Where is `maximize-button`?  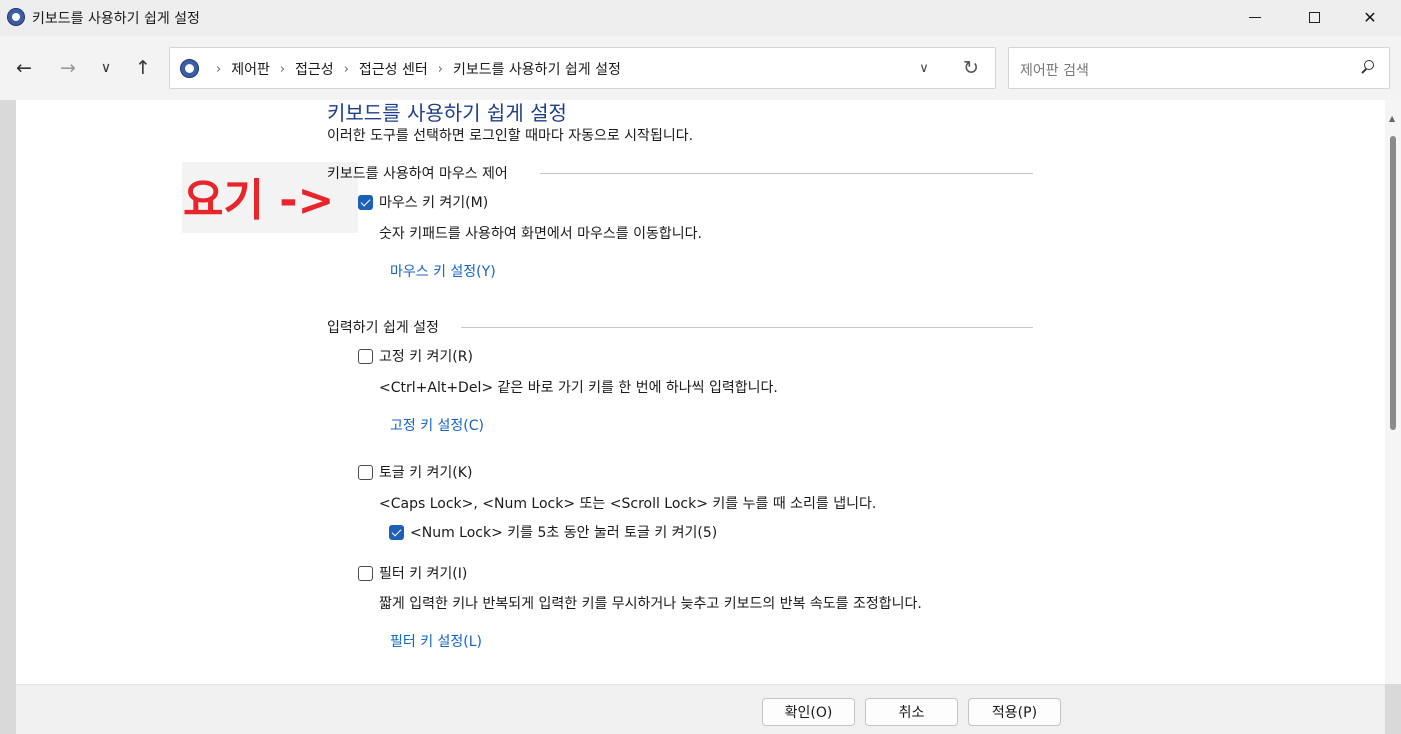
maximize-button is located at coordinates (1314, 17).